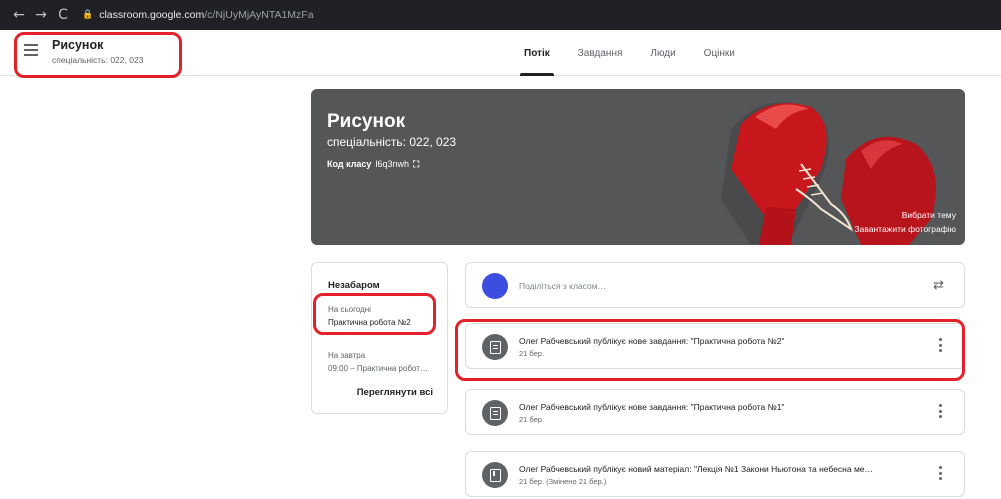  What do you see at coordinates (63, 15) in the screenshot?
I see `reload-button: C` at bounding box center [63, 15].